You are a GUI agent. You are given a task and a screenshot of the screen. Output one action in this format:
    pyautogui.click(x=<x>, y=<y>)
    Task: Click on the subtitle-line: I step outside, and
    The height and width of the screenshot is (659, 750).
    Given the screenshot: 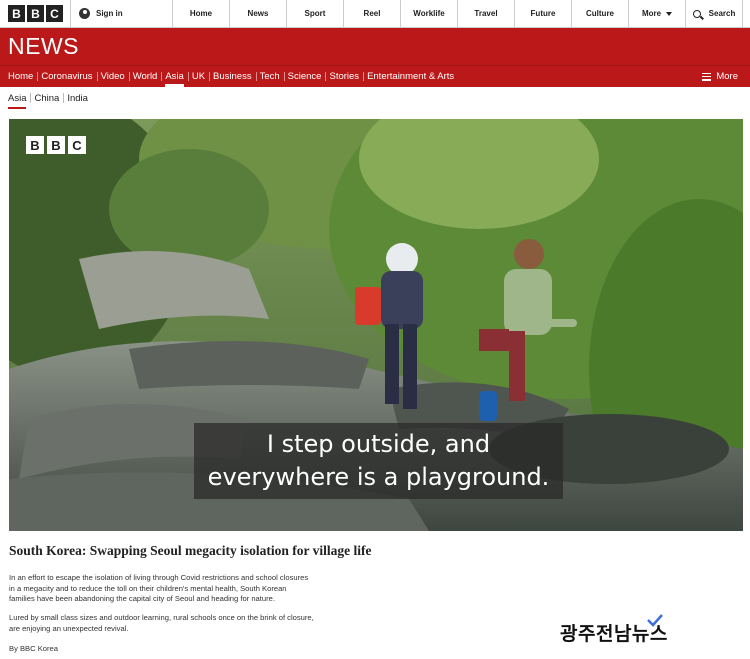 What is the action you would take?
    pyautogui.click(x=378, y=444)
    